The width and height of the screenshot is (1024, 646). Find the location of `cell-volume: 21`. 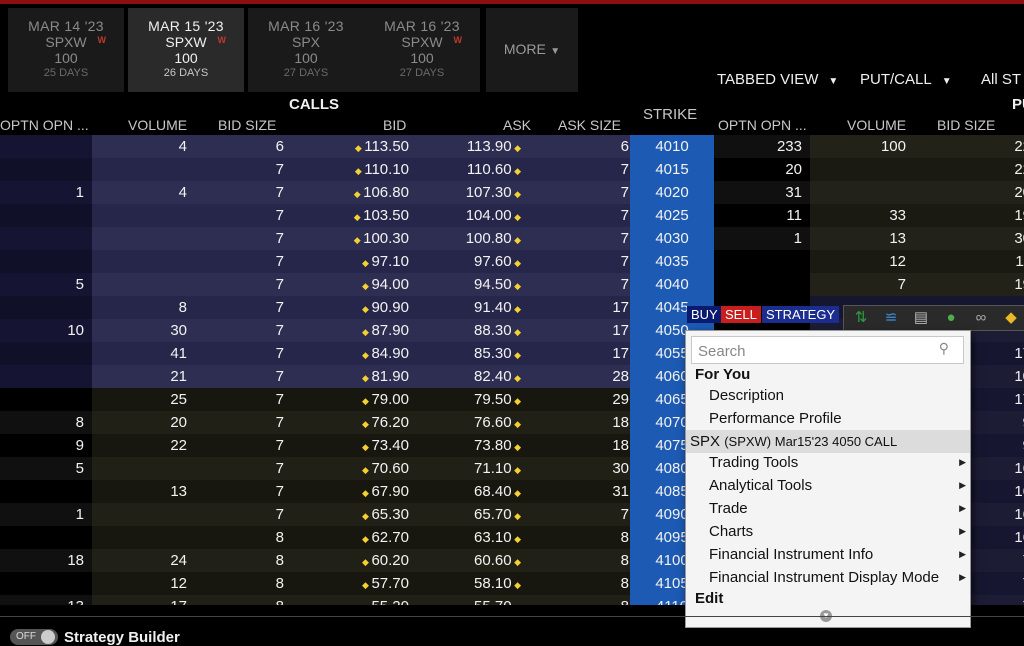

cell-volume: 21 is located at coordinates (143, 376).